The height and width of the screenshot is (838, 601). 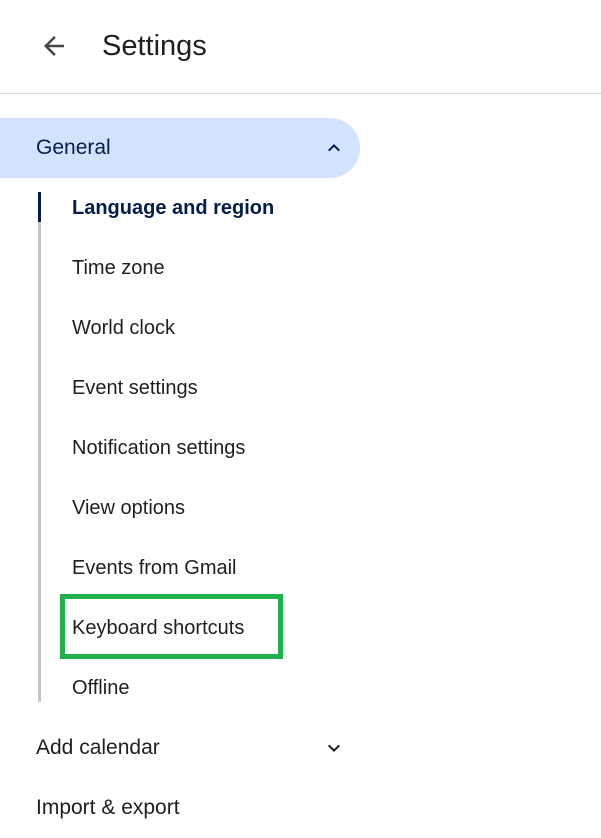 What do you see at coordinates (300, 628) in the screenshot?
I see `nav-item-keyboard-shortcuts: Keyboard shortcuts` at bounding box center [300, 628].